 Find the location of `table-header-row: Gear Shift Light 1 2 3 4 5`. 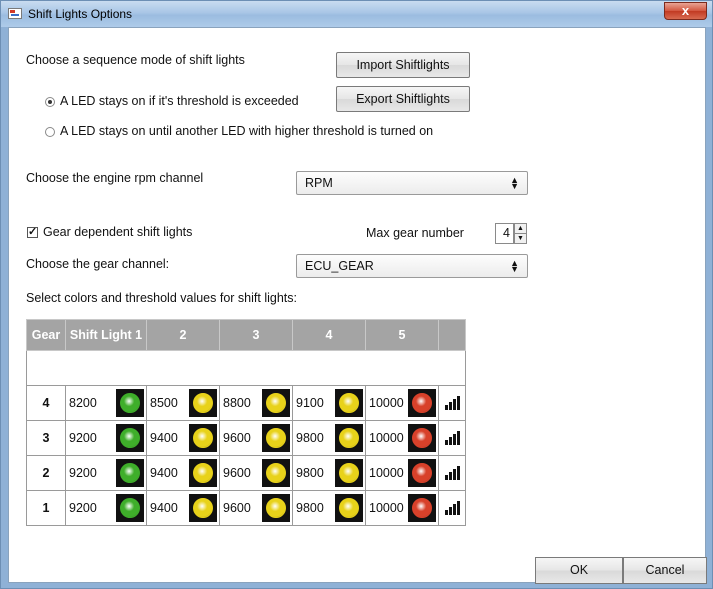

table-header-row: Gear Shift Light 1 2 3 4 5 is located at coordinates (246, 335).